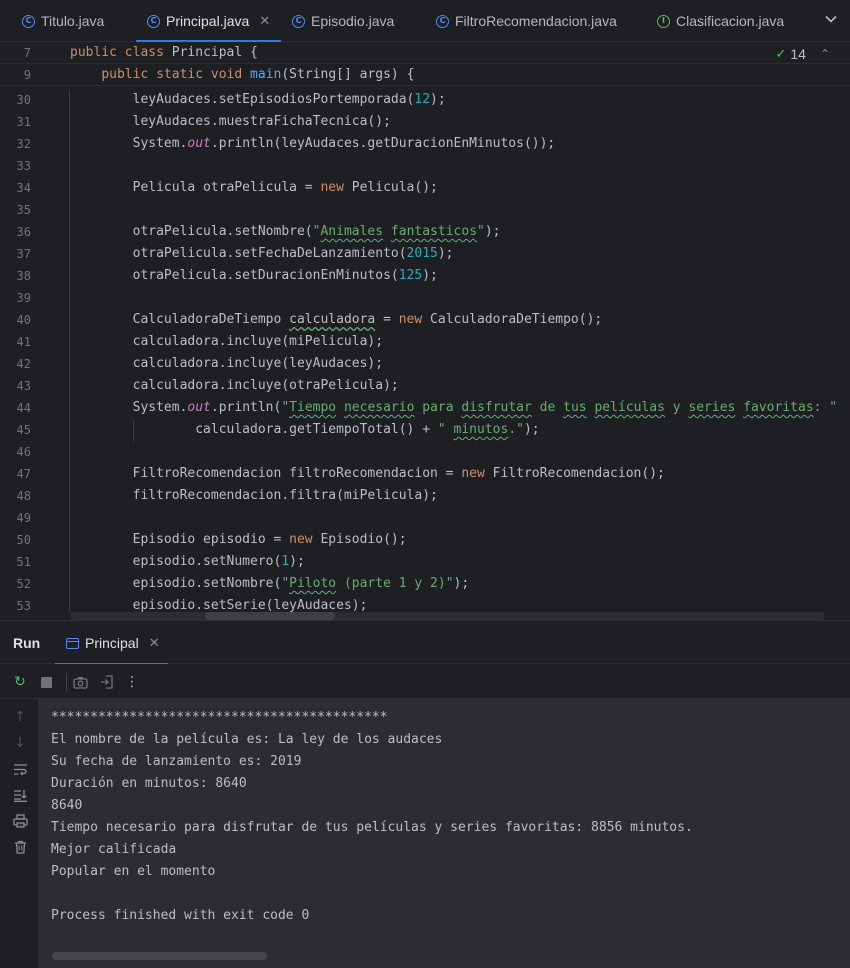 Image resolution: width=850 pixels, height=968 pixels. What do you see at coordinates (19, 833) in the screenshot?
I see `console-side-toolbar: ↑ ↓` at bounding box center [19, 833].